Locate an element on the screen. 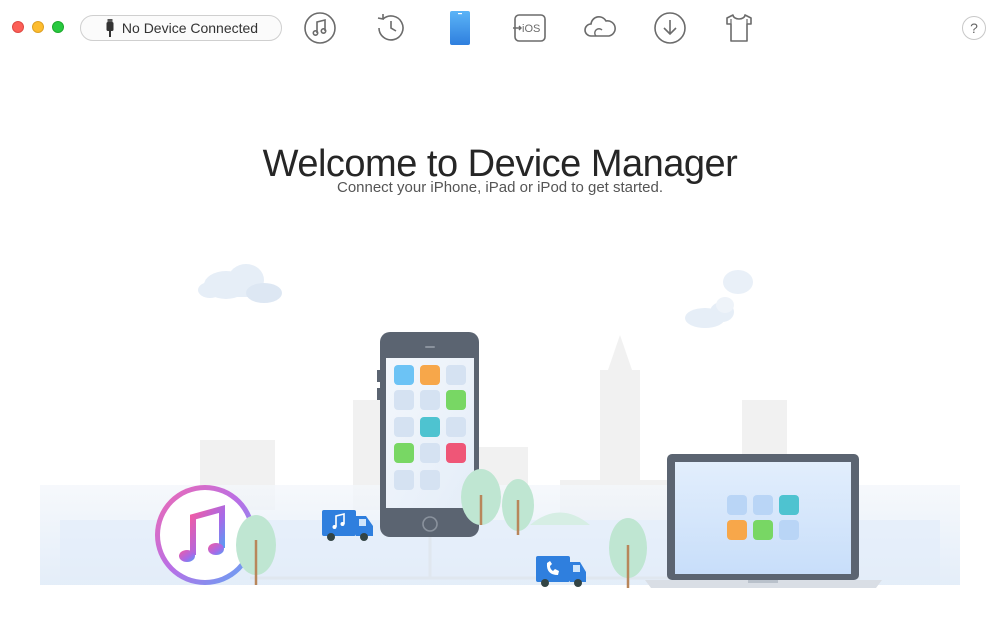 This screenshot has height=635, width=1000. cable-icon is located at coordinates (110, 28).